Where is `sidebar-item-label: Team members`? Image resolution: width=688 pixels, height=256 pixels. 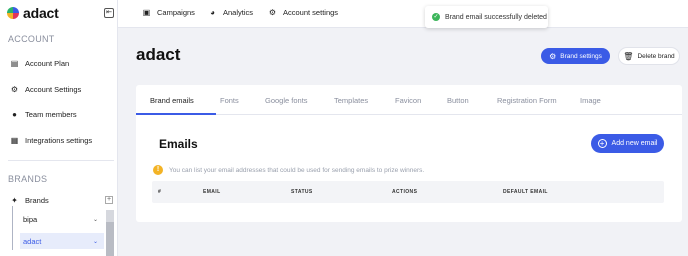 sidebar-item-label: Team members is located at coordinates (51, 114).